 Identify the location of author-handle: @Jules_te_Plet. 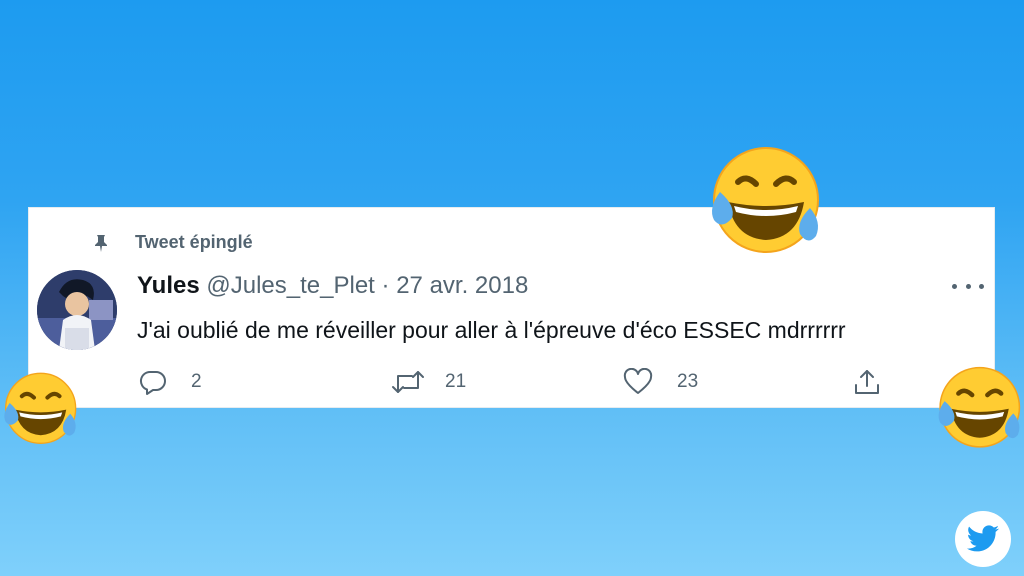
(290, 285).